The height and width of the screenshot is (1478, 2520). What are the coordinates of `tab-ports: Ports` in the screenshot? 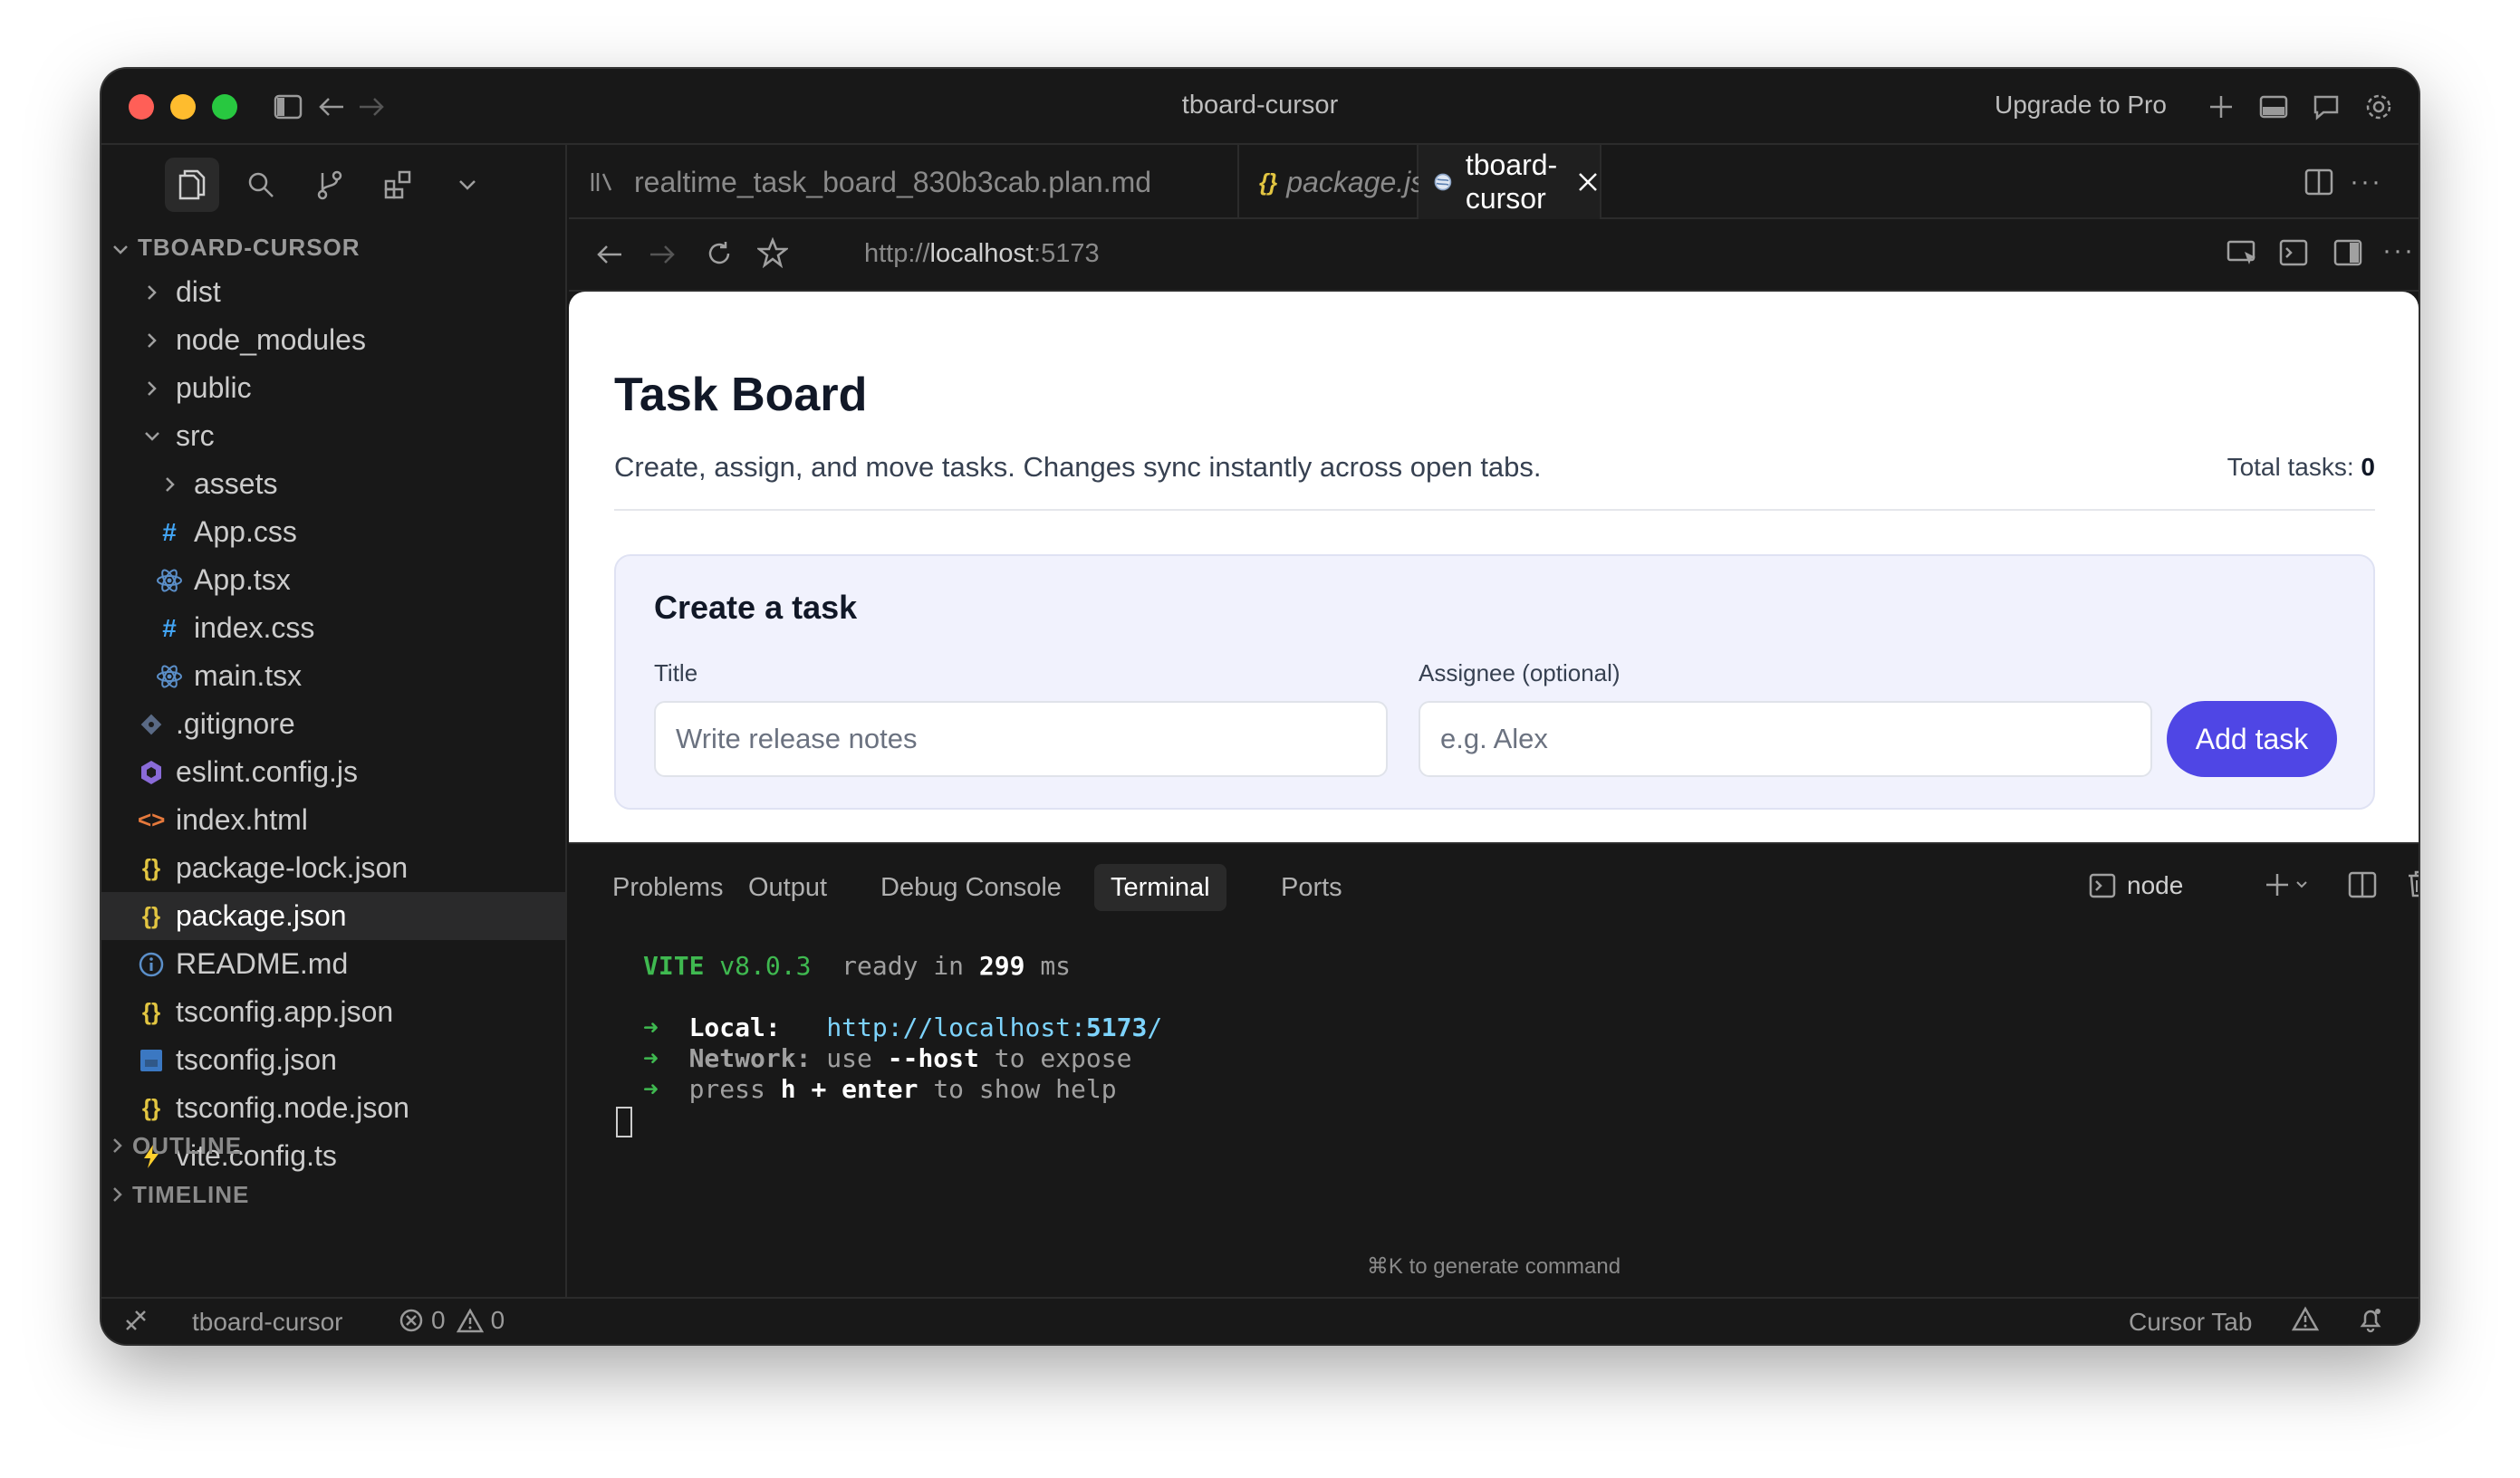 It's located at (1312, 888).